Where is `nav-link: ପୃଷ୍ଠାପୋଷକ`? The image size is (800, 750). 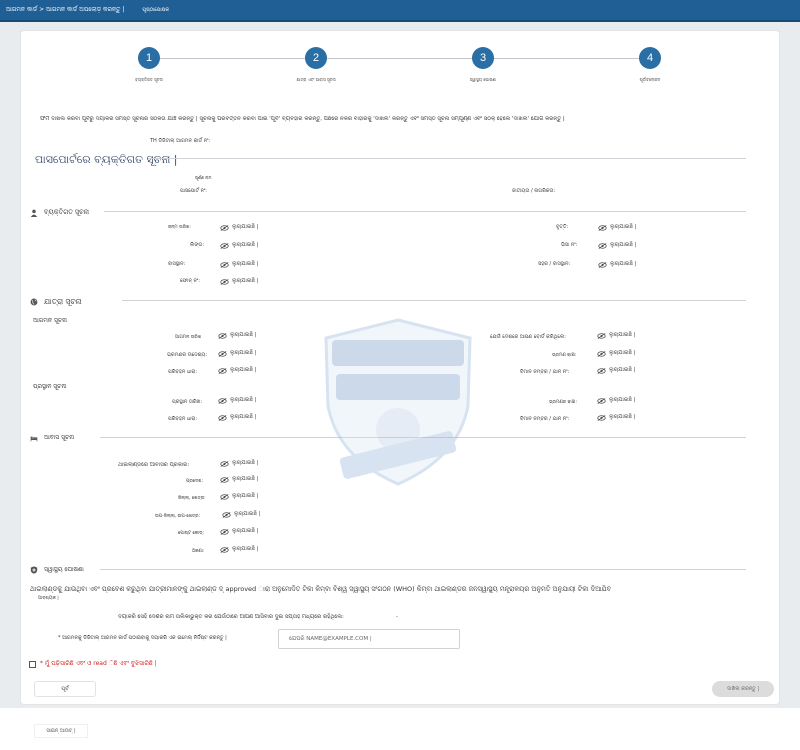
nav-link: ପୃଷ୍ଠାପୋଷକ is located at coordinates (155, 10).